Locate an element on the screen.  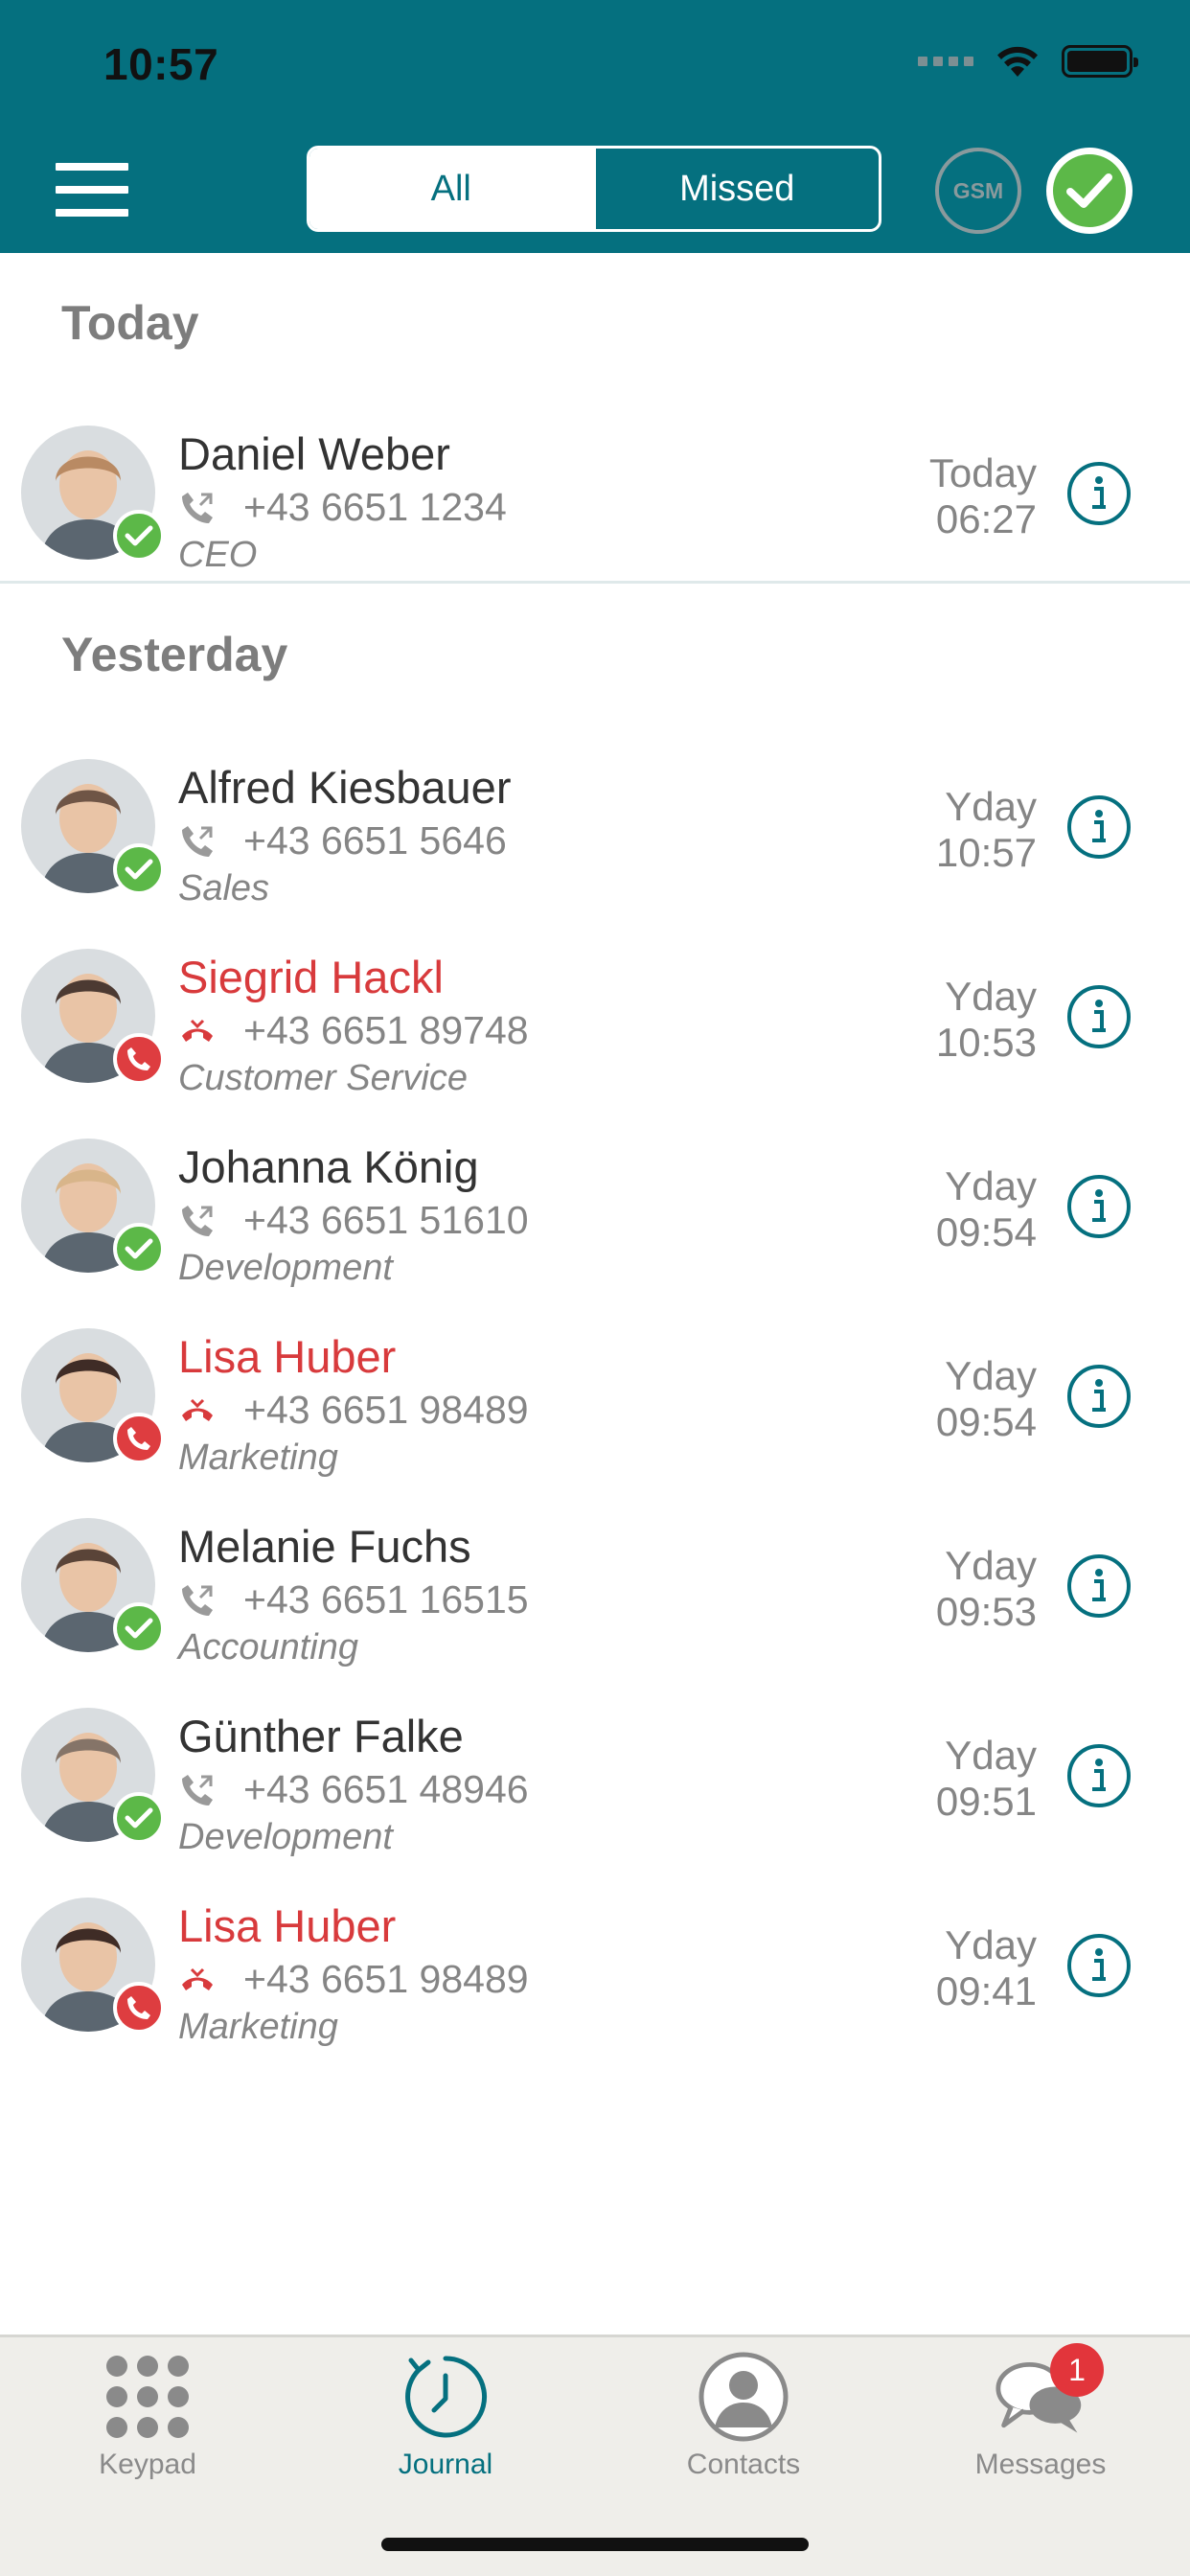
phone-line: +43 6651 98489 is located at coordinates (354, 1410).